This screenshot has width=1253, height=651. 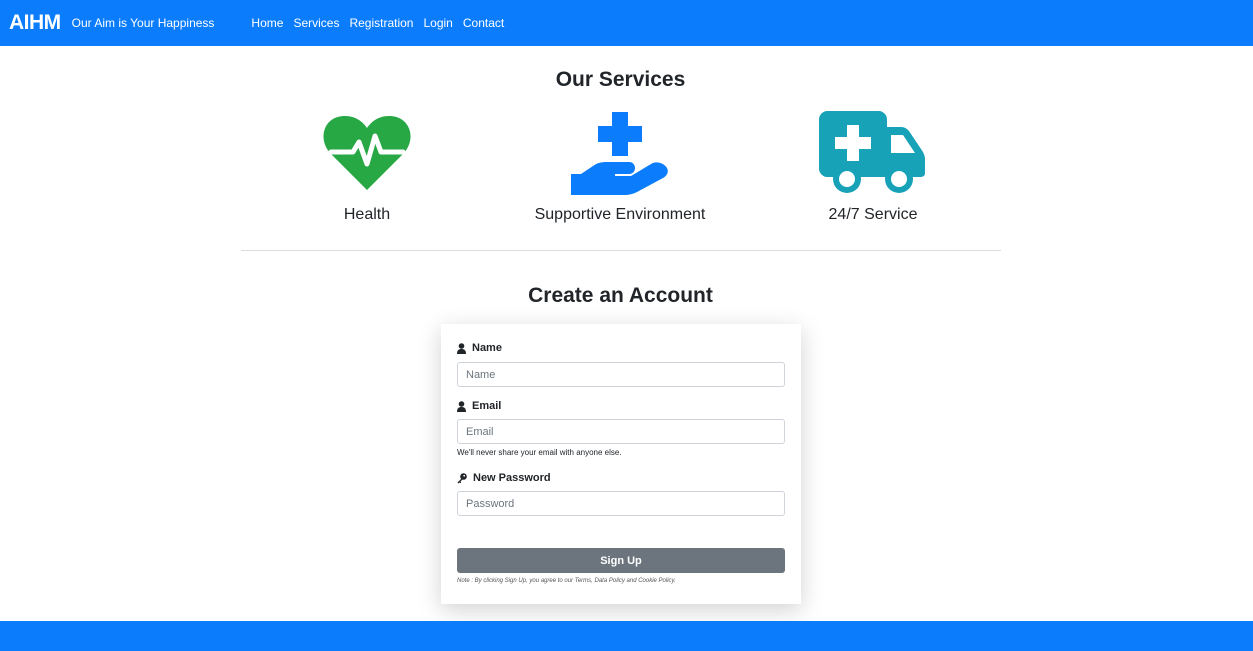 I want to click on service-label-health: Health, so click(x=367, y=214).